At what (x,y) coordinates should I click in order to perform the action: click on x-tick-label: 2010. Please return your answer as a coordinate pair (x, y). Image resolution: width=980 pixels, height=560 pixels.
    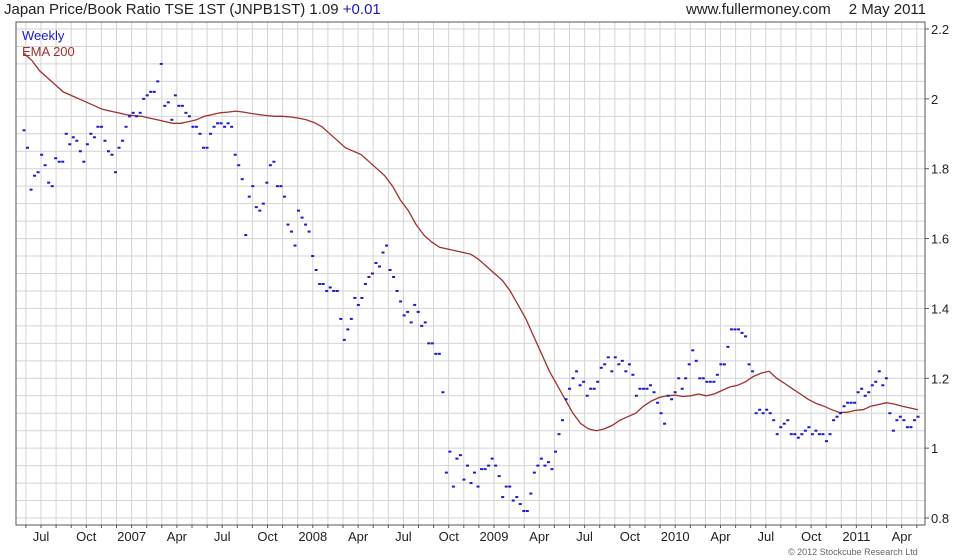
    Looking at the image, I should click on (675, 536).